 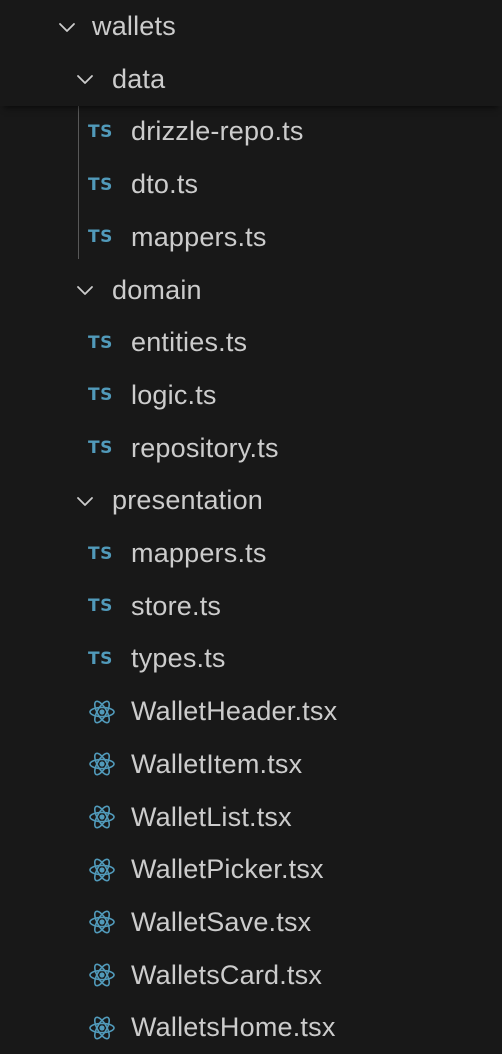 I want to click on file-row: TS dto.ts, so click(x=251, y=184).